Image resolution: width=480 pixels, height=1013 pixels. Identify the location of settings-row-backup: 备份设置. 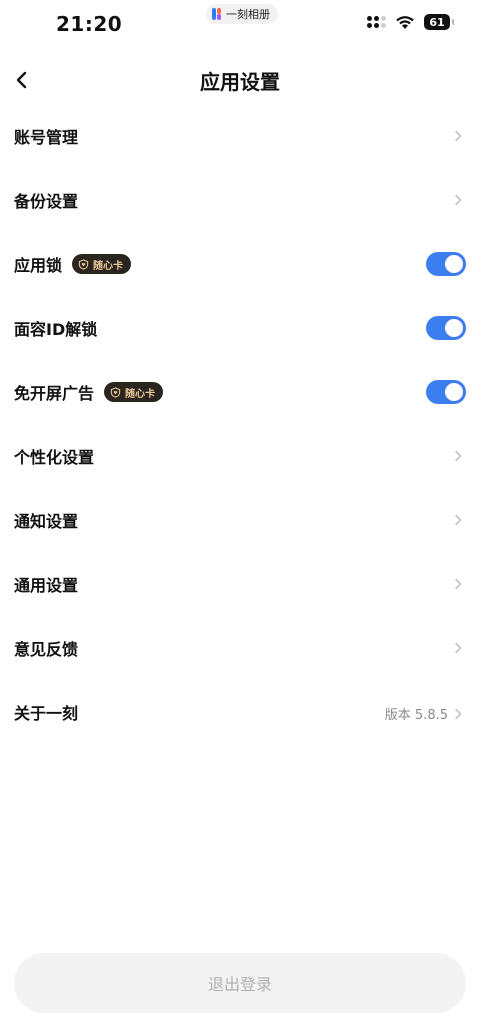
(240, 200).